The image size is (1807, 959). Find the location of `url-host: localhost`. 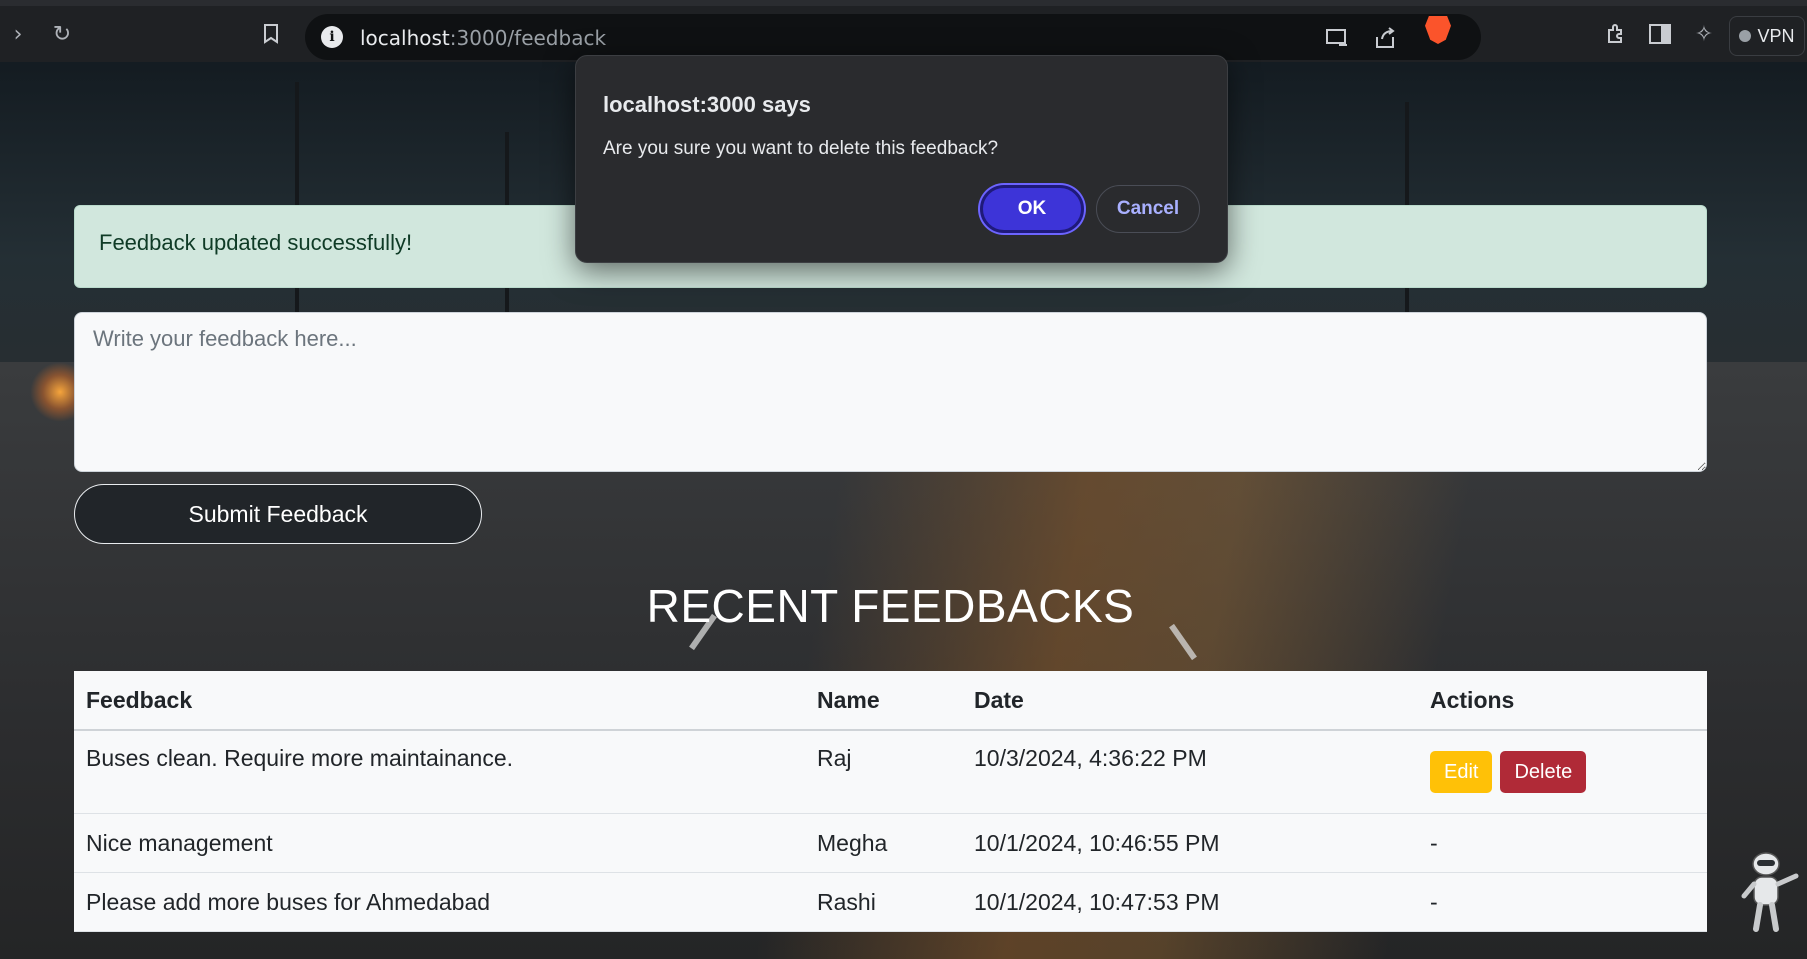

url-host: localhost is located at coordinates (405, 38).